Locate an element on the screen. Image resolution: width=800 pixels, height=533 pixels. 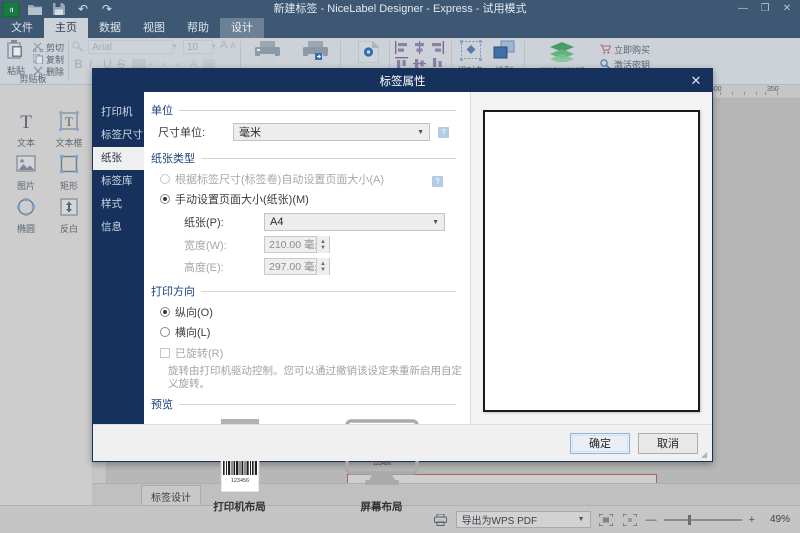
manual-page-size-radio is located at coordinates (165, 199).